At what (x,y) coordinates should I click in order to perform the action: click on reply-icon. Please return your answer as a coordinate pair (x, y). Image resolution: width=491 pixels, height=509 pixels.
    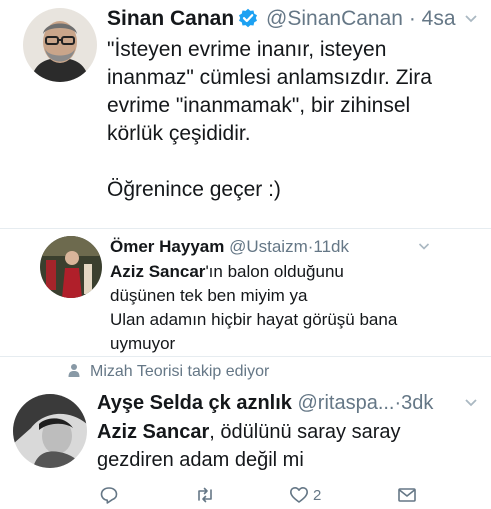
    Looking at the image, I should click on (109, 495).